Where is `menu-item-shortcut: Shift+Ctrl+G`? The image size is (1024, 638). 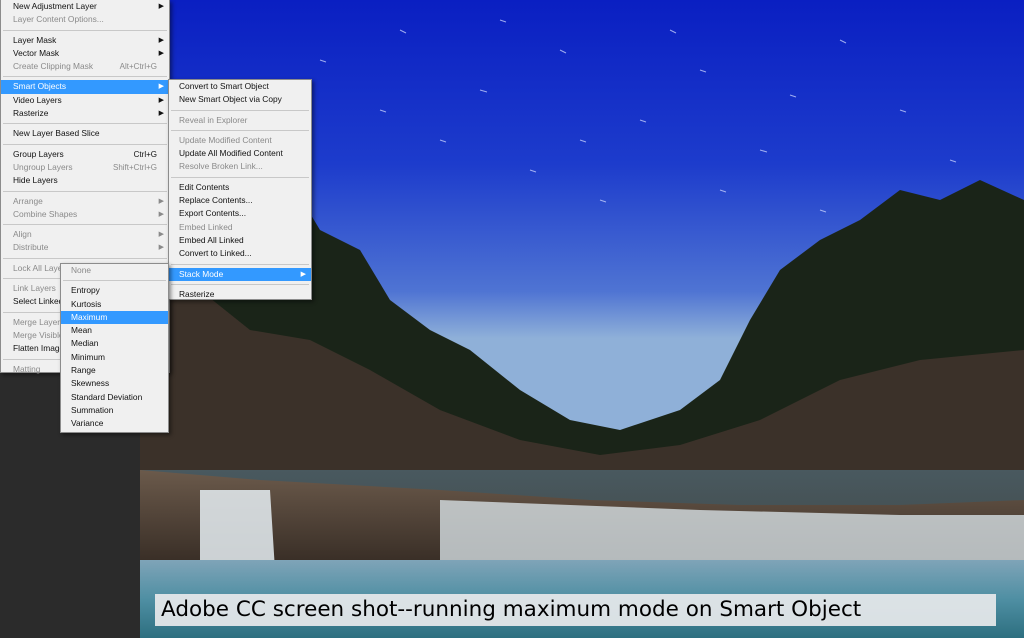 menu-item-shortcut: Shift+Ctrl+G is located at coordinates (134, 167).